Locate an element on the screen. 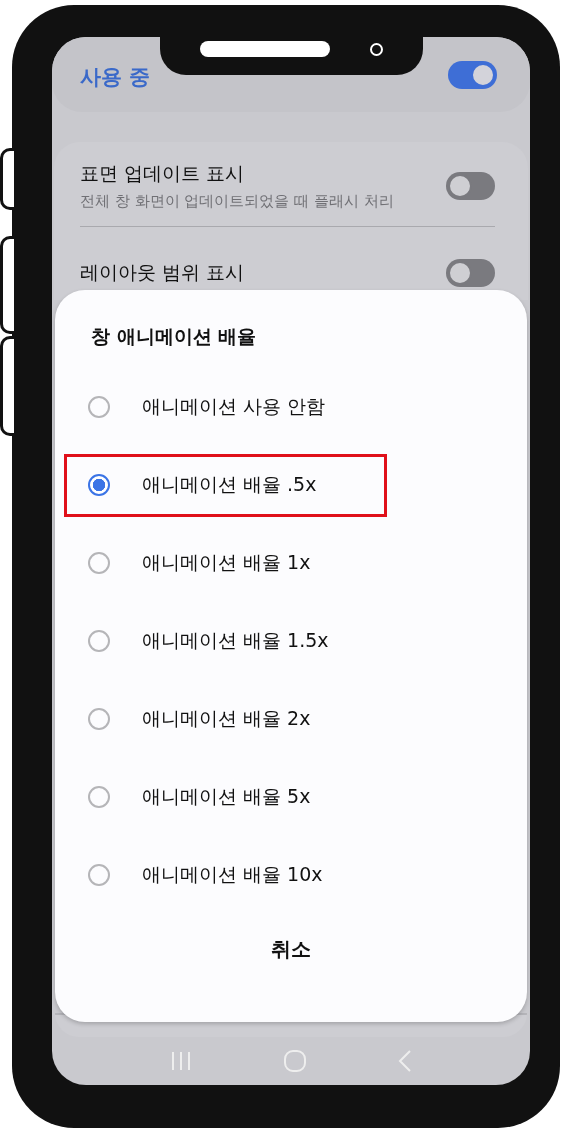 The width and height of the screenshot is (574, 1130). setting-title: 레이아웃 범위 표시 is located at coordinates (162, 272).